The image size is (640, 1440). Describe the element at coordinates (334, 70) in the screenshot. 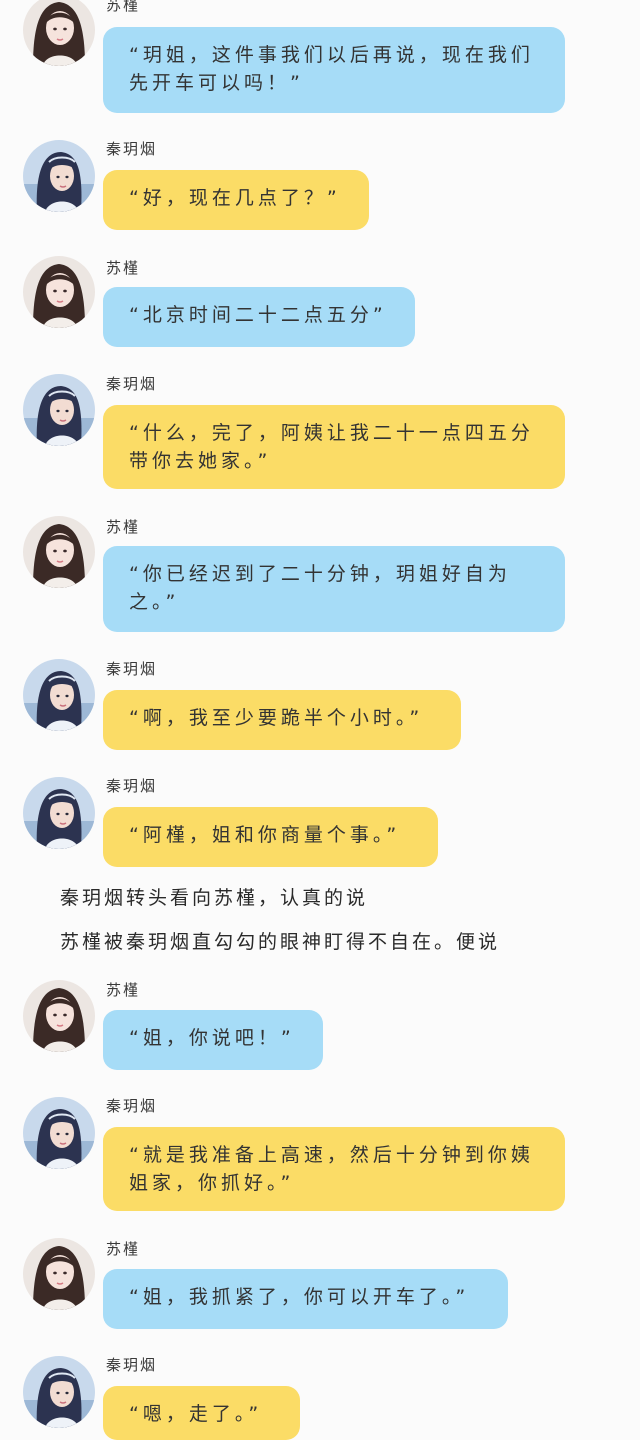

I see `message-bubble: “玥姐，这件事我们以后再说，现在我们先开车可以吗！”` at that location.